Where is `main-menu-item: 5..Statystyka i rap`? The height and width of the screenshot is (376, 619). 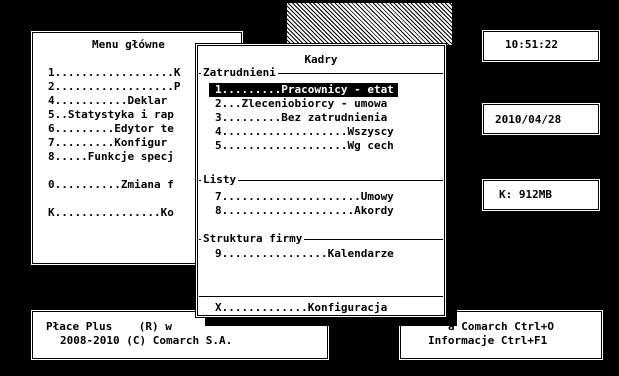
main-menu-item: 5..Statystyka i rap is located at coordinates (111, 115).